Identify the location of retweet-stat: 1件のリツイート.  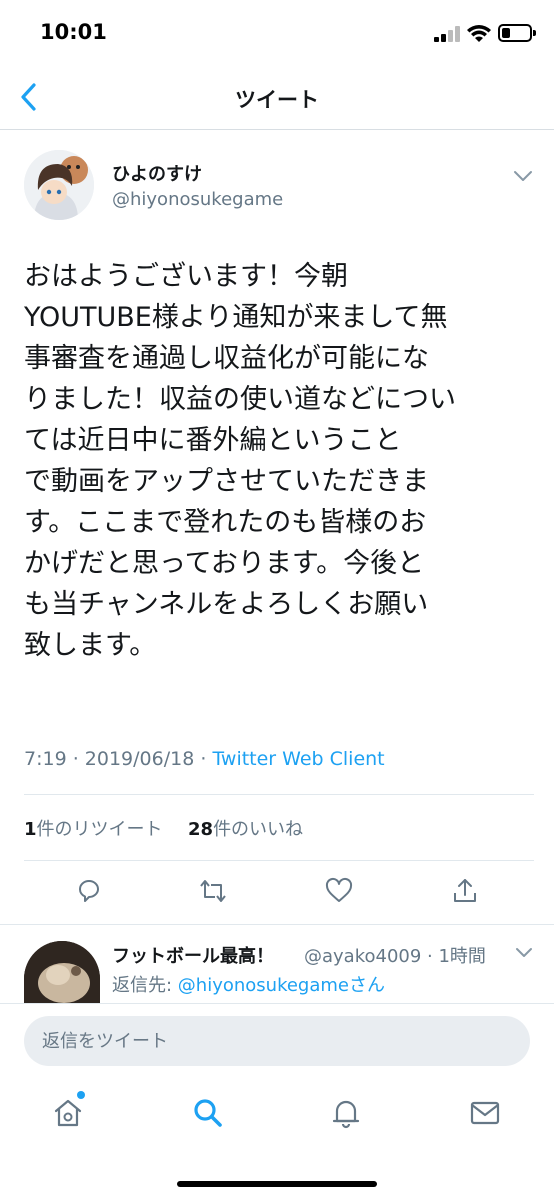
(93, 829).